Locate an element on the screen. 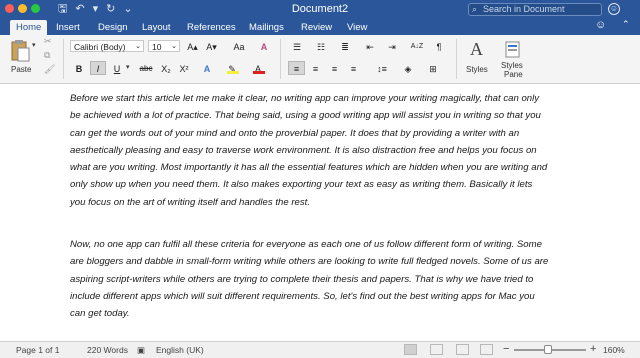  zoom-in-button: + is located at coordinates (593, 349).